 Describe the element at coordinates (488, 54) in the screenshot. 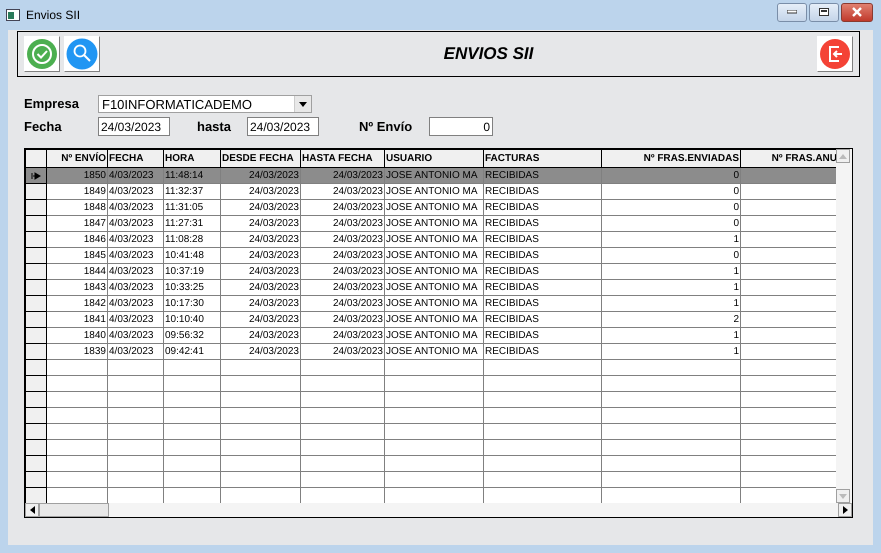

I see `toolbar-title: ENVIOS SII` at that location.